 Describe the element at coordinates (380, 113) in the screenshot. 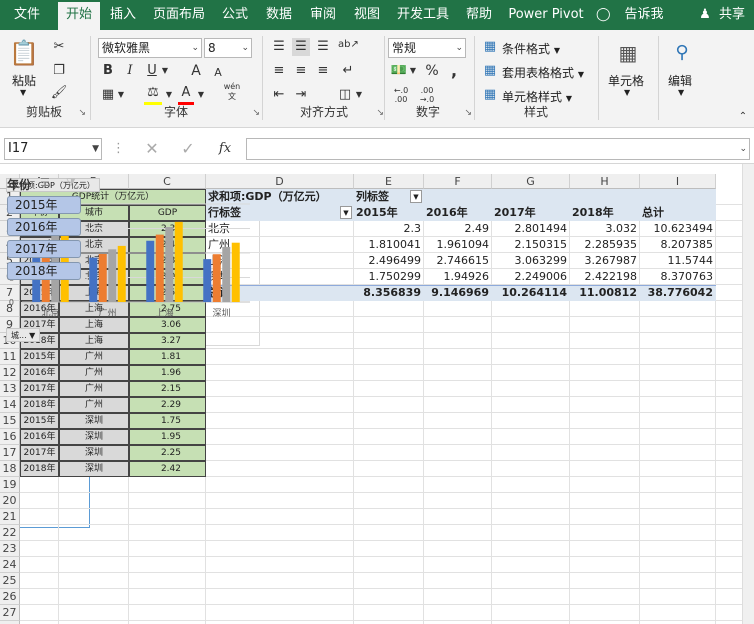

I see `alignment-dialog-launcher-icon: ↘` at that location.